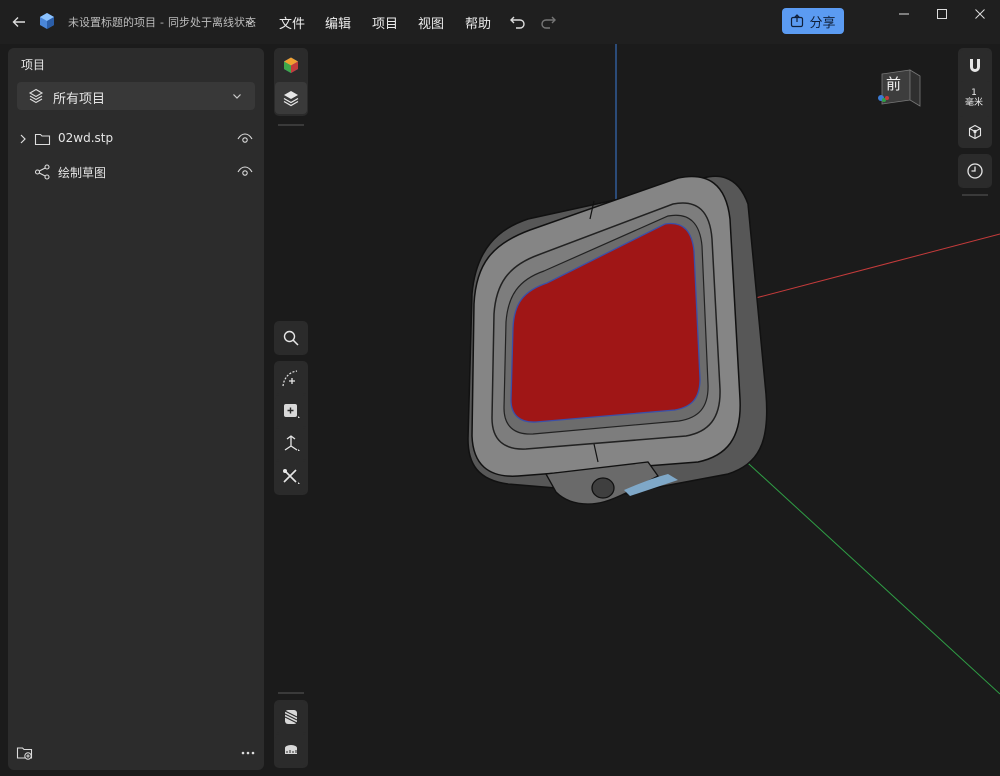  What do you see at coordinates (822, 23) in the screenshot?
I see `share-label: 分享` at bounding box center [822, 23].